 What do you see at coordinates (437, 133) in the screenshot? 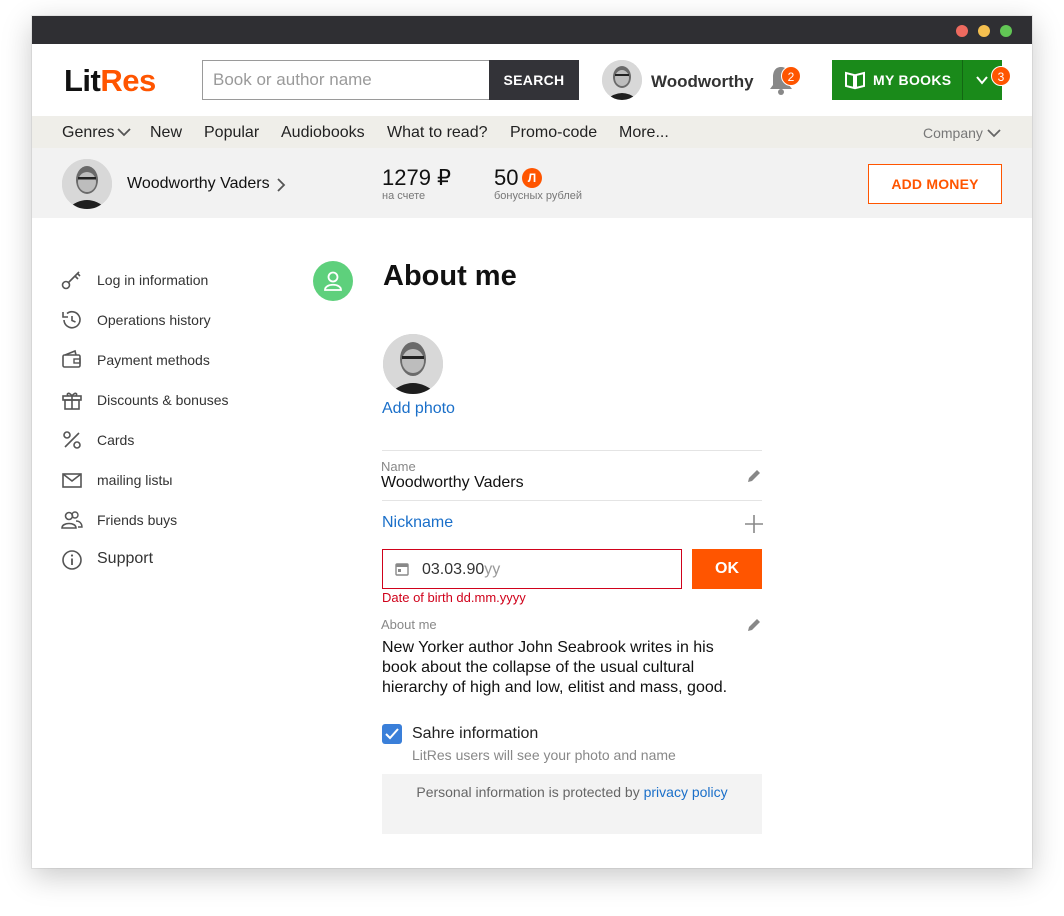
I see `nav-what-to-read: What to read?` at bounding box center [437, 133].